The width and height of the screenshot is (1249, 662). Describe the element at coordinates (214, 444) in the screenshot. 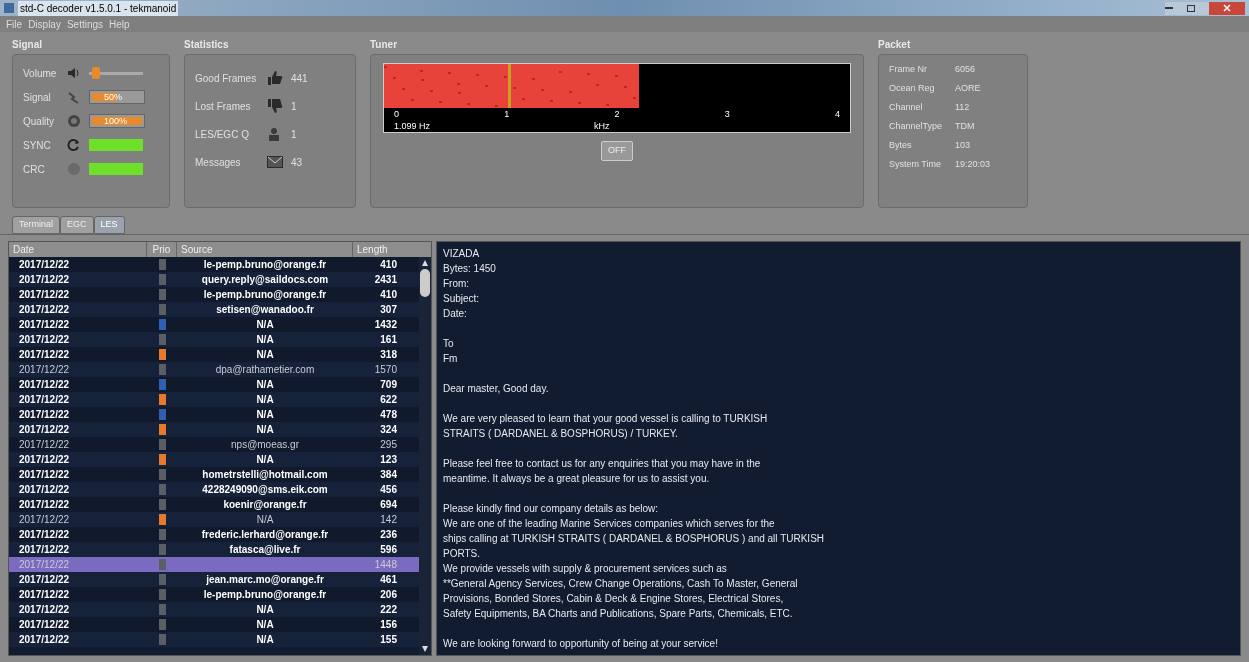

I see `message-row: 2017/12/22 nps@moeas.gr 295` at that location.